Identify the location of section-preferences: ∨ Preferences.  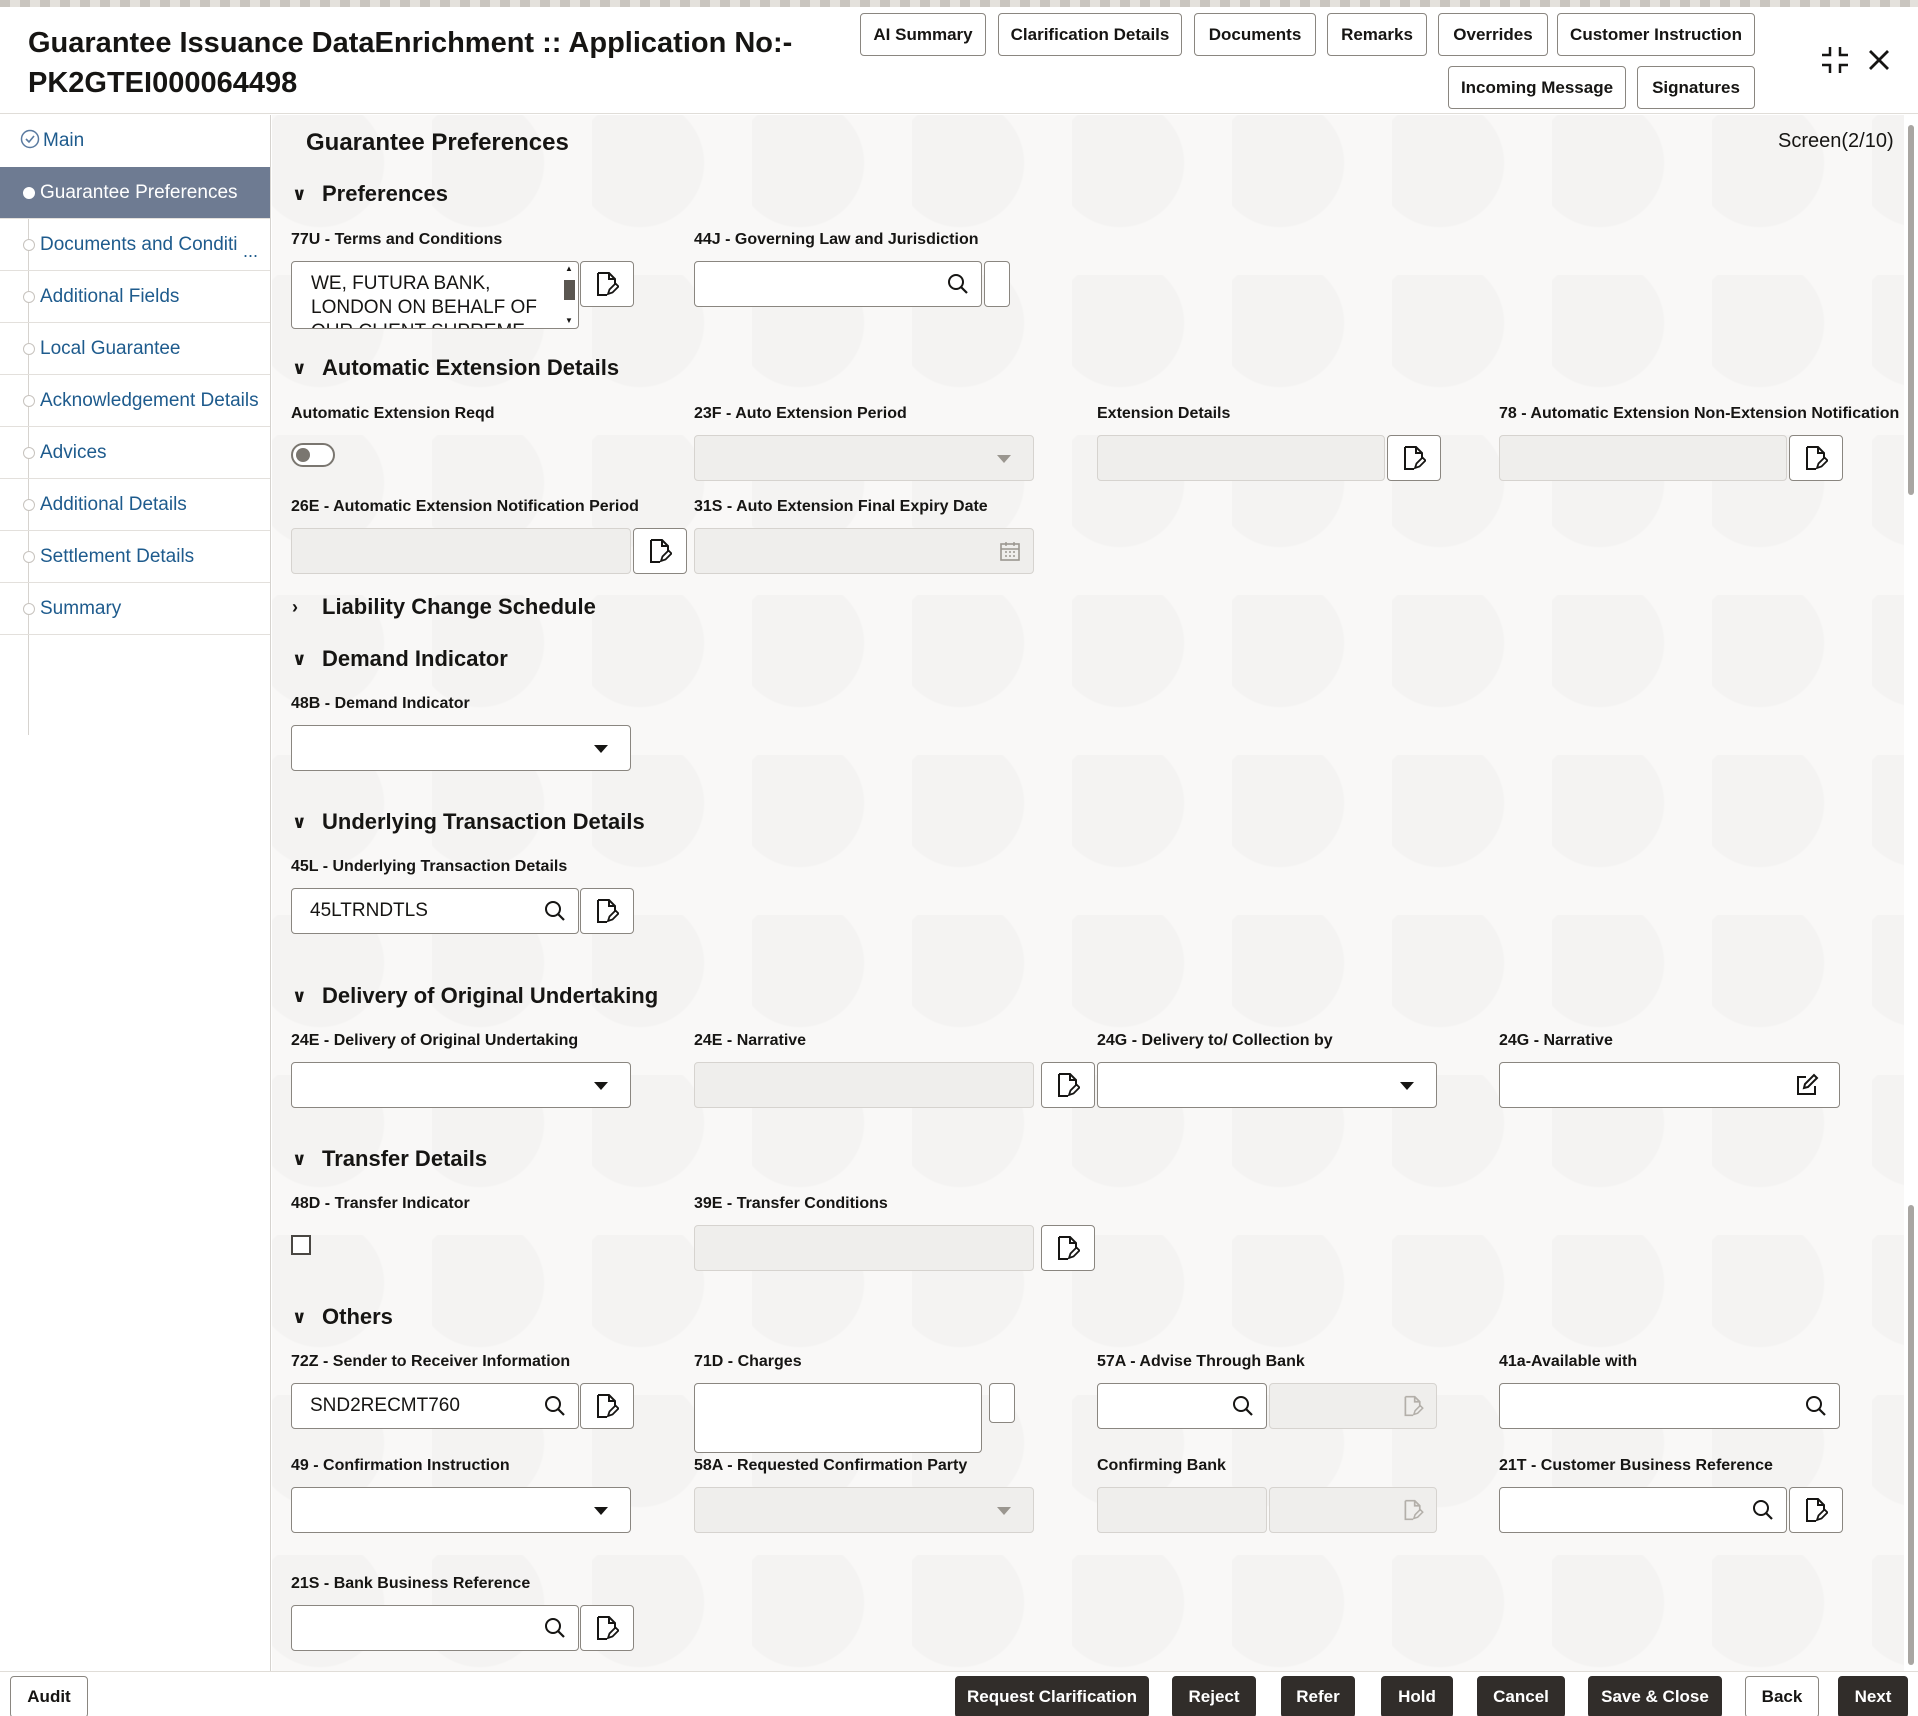
(370, 194).